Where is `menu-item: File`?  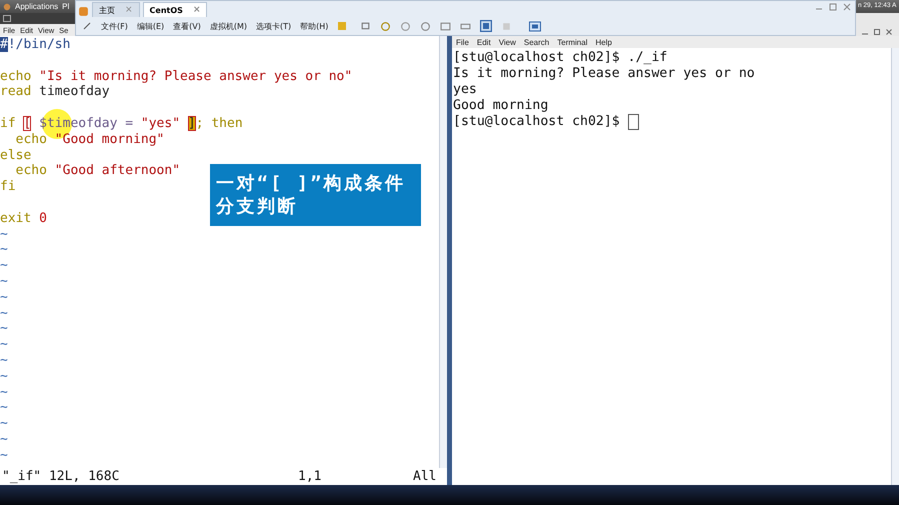
menu-item: File is located at coordinates (462, 42).